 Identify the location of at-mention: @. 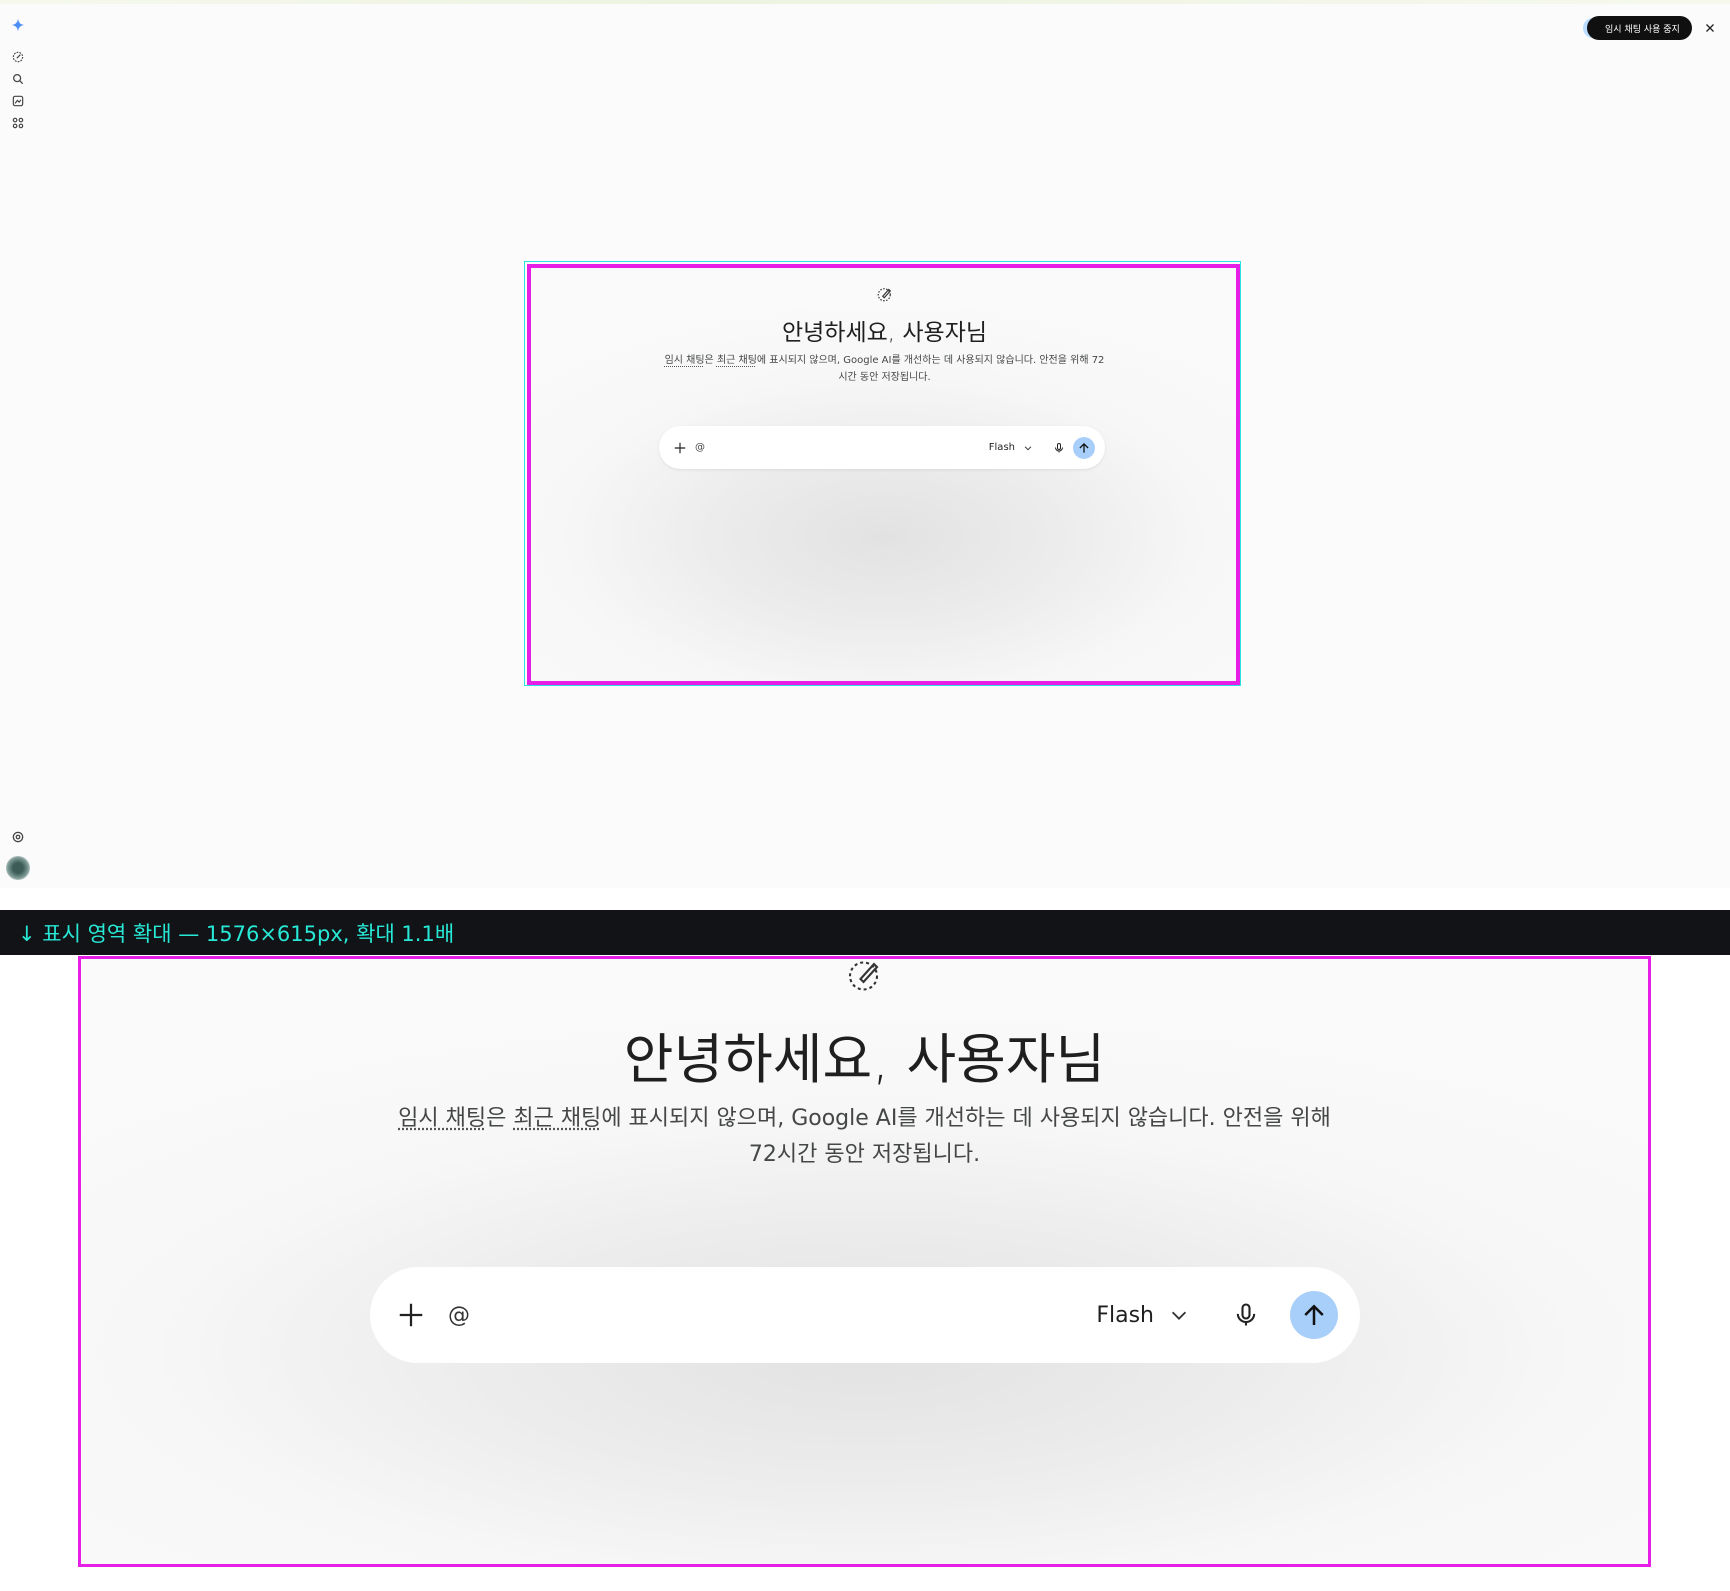
(459, 1315).